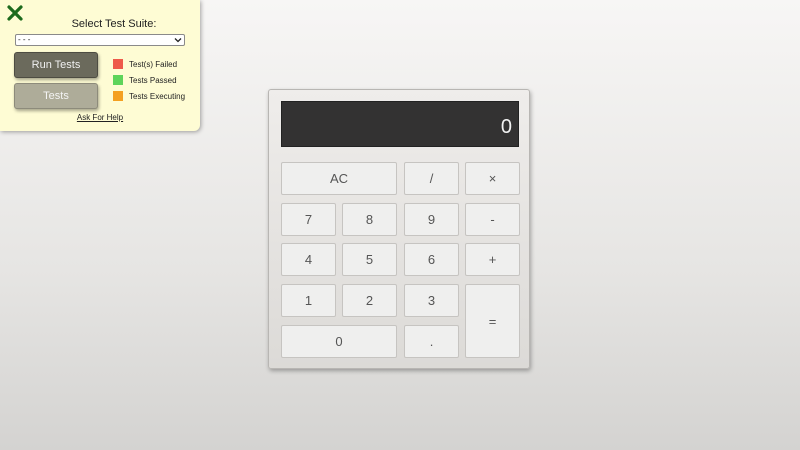 This screenshot has width=800, height=450. I want to click on panel-title: Select Test Suite:, so click(114, 24).